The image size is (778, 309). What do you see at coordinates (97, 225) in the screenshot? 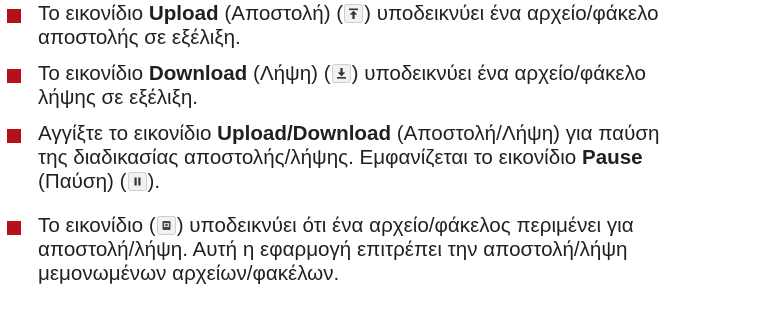
I see `text-run: Το εικονίδιο (` at bounding box center [97, 225].